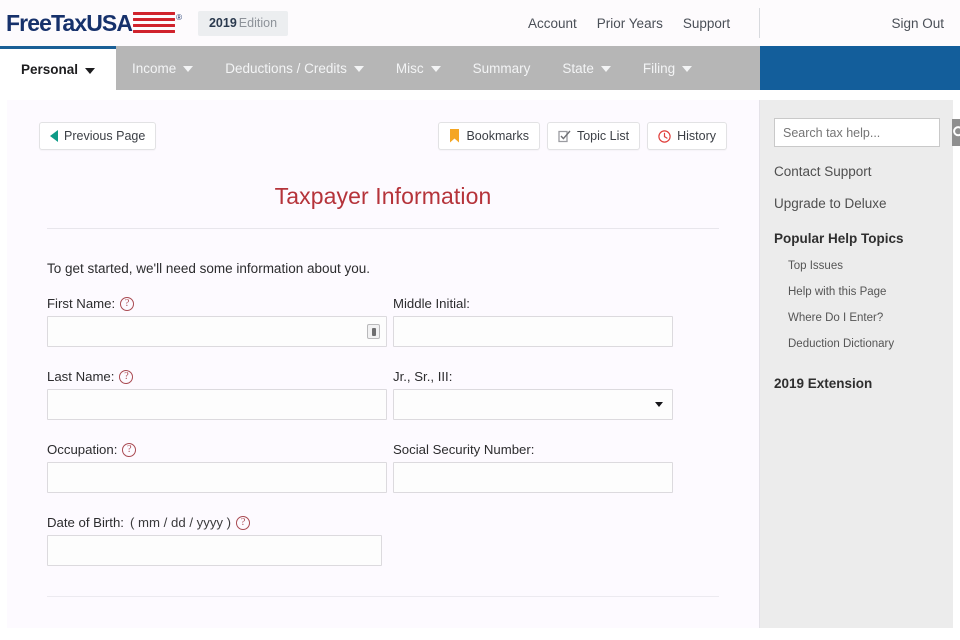 The image size is (960, 640). What do you see at coordinates (870, 292) in the screenshot?
I see `sidebar-topic-help-with-this-page: Help with this Page` at bounding box center [870, 292].